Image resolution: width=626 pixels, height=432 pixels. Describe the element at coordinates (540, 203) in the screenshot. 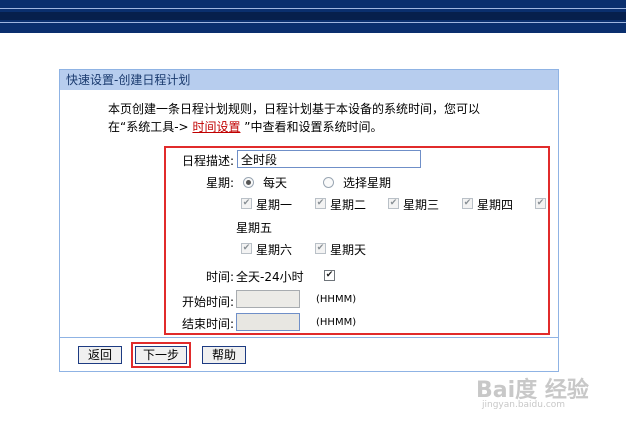

I see `friday-checkbox: ✔` at that location.